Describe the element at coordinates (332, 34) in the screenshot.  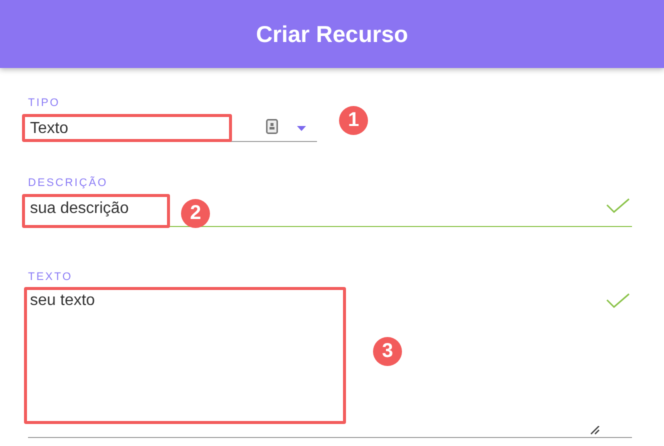
I see `page-title: Criar Recurso` at that location.